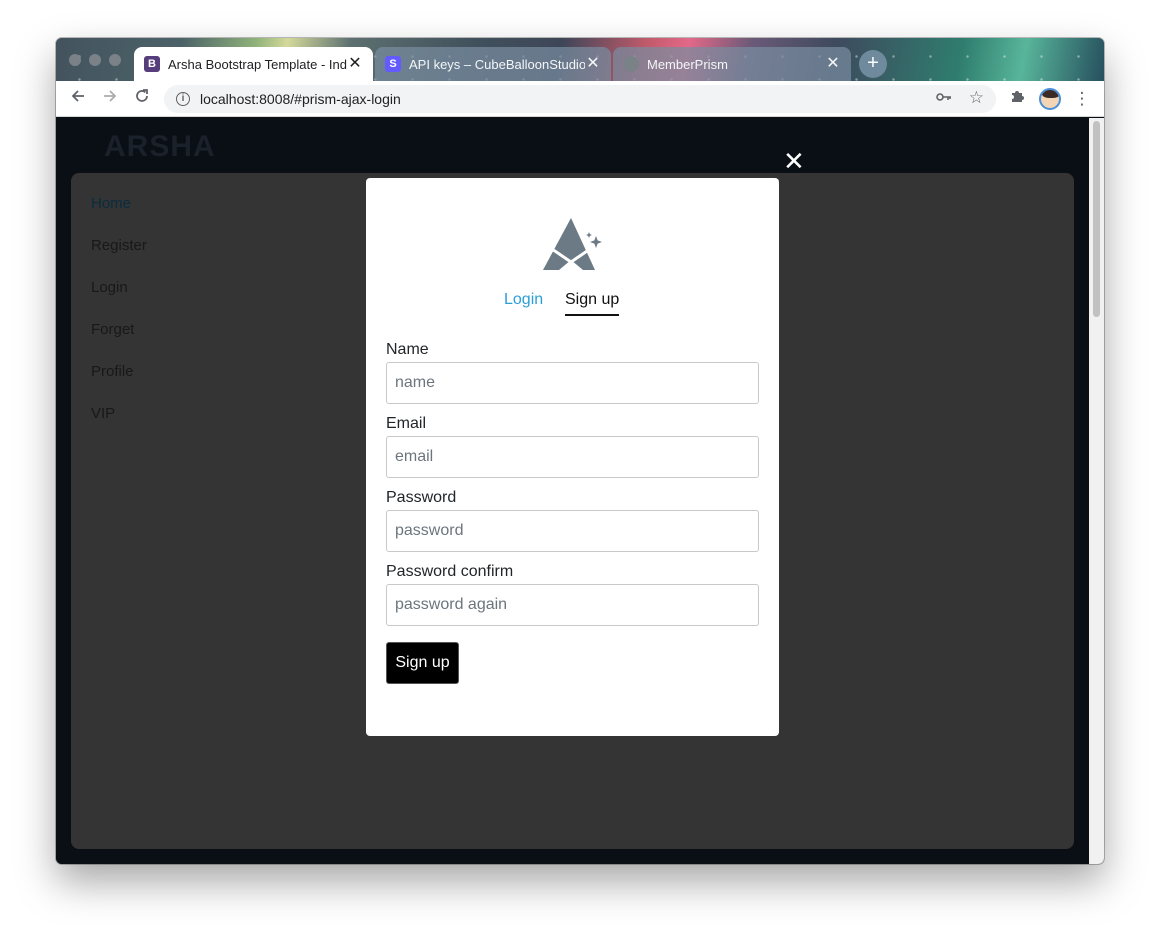  I want to click on globe-icon, so click(631, 64).